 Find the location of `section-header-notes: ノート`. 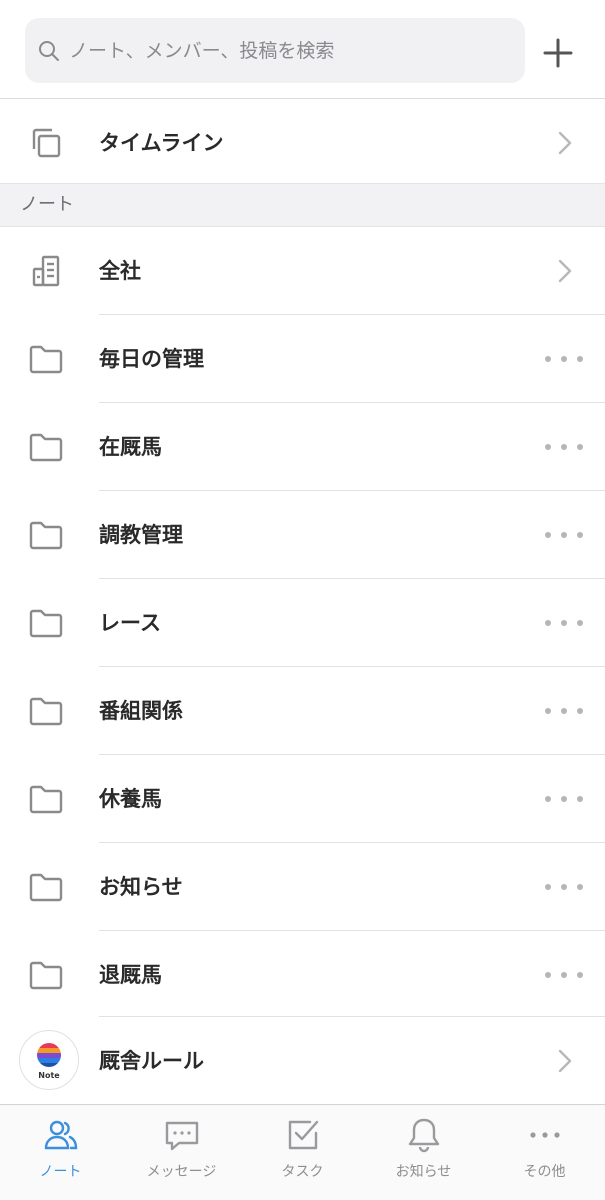

section-header-notes: ノート is located at coordinates (302, 205).